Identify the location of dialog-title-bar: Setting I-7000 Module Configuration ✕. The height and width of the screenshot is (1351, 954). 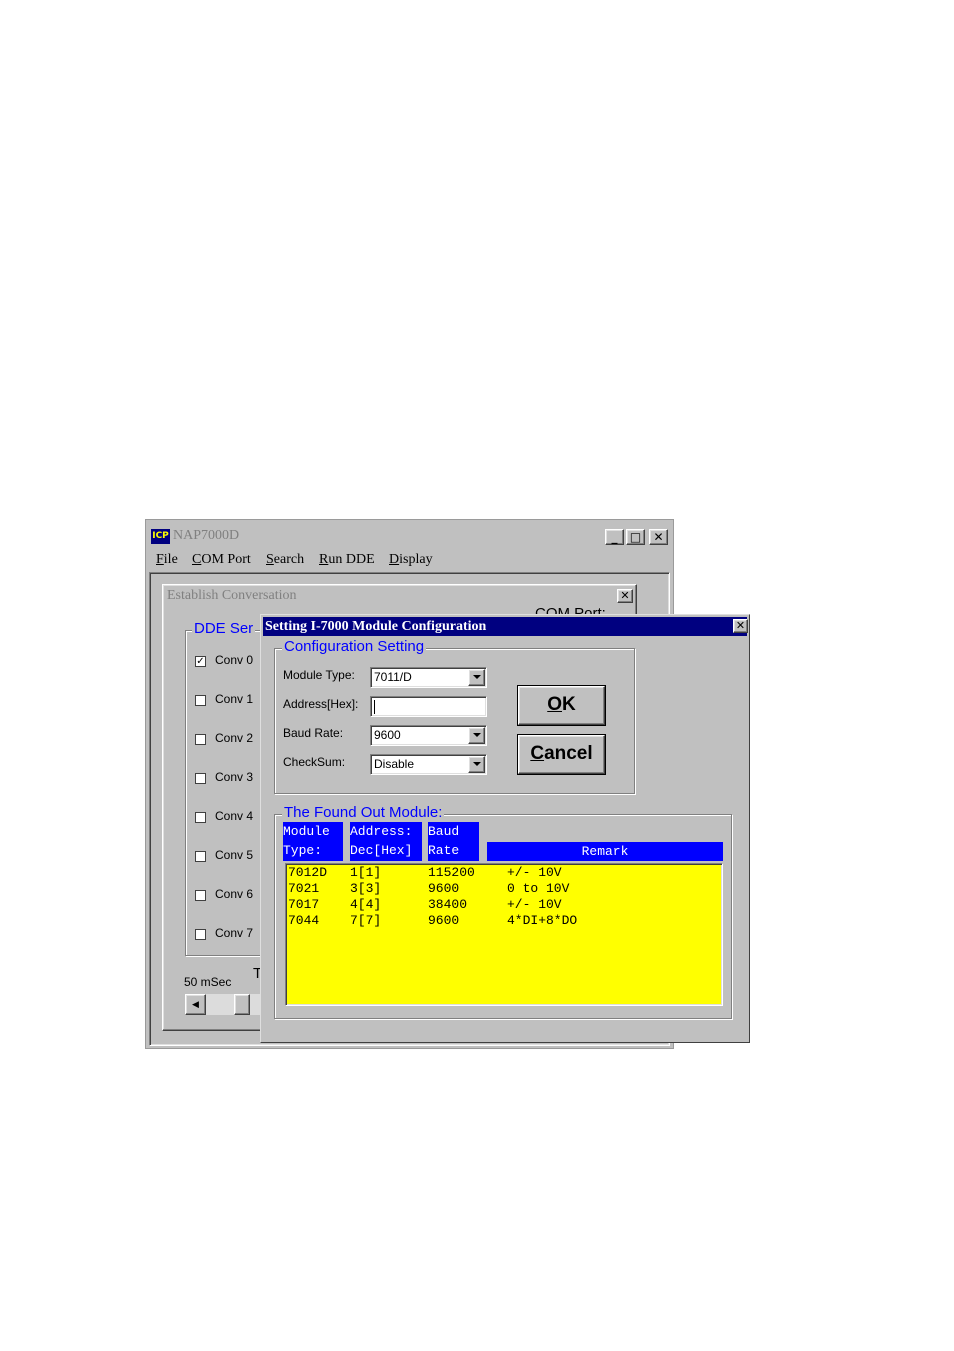
(505, 626).